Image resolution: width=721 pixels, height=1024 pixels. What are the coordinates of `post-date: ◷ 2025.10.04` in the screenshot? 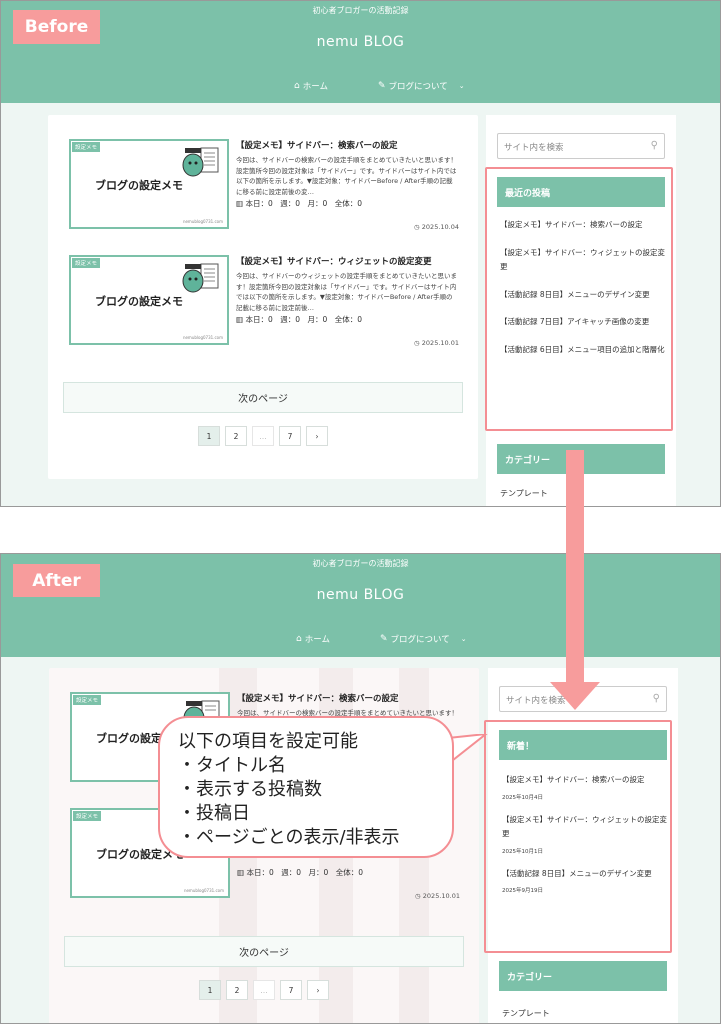 It's located at (436, 227).